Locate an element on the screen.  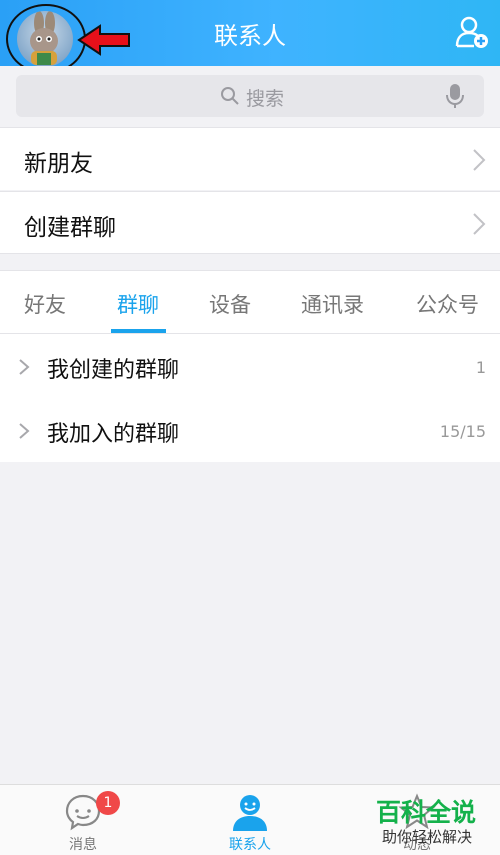
contact-tabs: 好友 群聊 设备 通讯录 公众号 is located at coordinates (250, 302).